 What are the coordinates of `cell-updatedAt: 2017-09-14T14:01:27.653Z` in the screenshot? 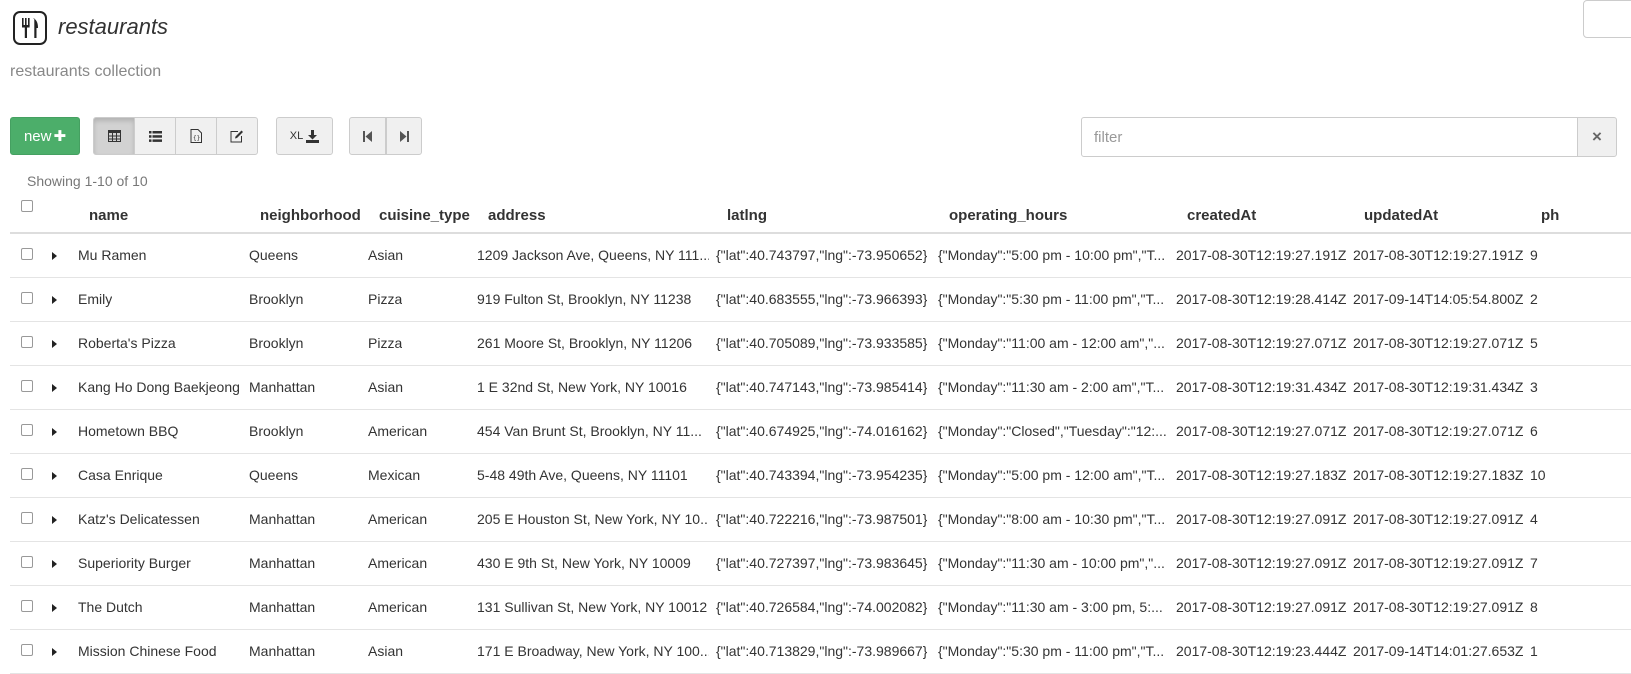 It's located at (1438, 651).